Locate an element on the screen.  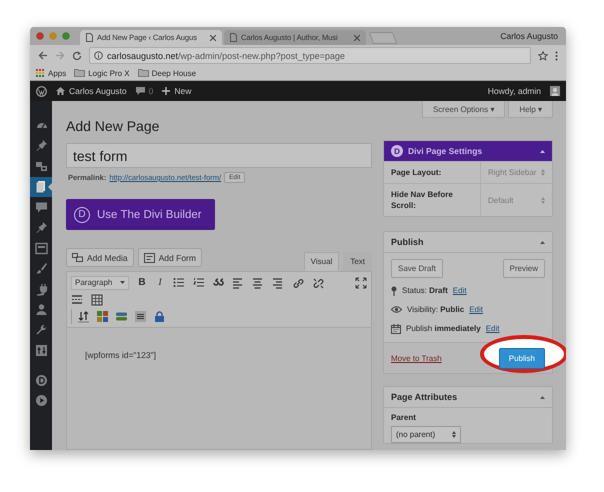
publish-button: Publish is located at coordinates (521, 358).